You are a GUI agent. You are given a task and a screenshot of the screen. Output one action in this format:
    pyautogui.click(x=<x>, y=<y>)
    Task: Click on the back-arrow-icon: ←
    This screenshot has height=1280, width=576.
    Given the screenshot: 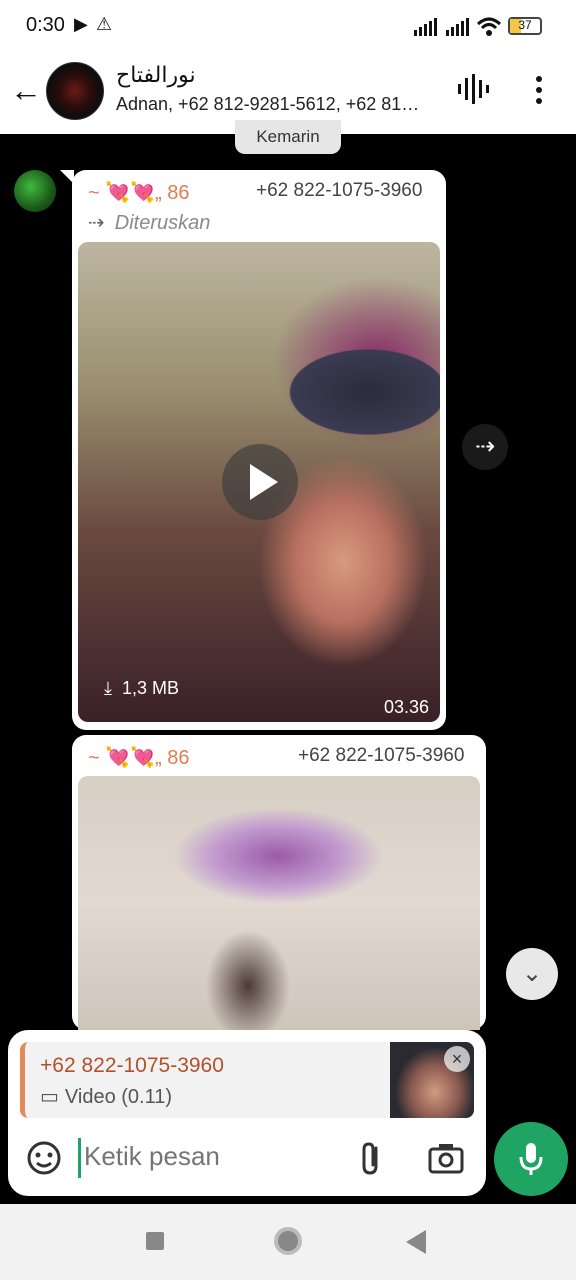 What is the action you would take?
    pyautogui.click(x=28, y=90)
    